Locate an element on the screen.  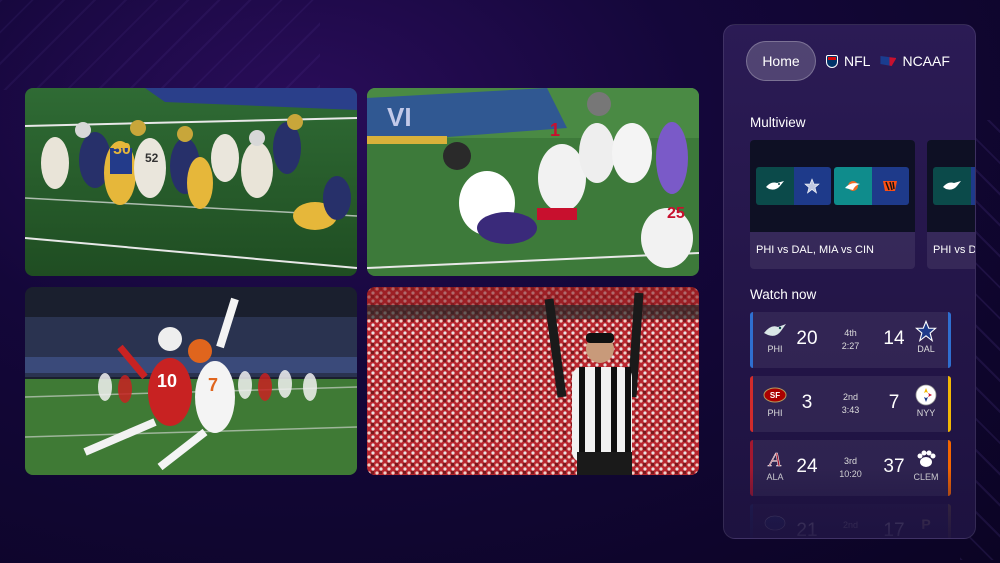
nav-home-button: Home is located at coordinates (781, 61).